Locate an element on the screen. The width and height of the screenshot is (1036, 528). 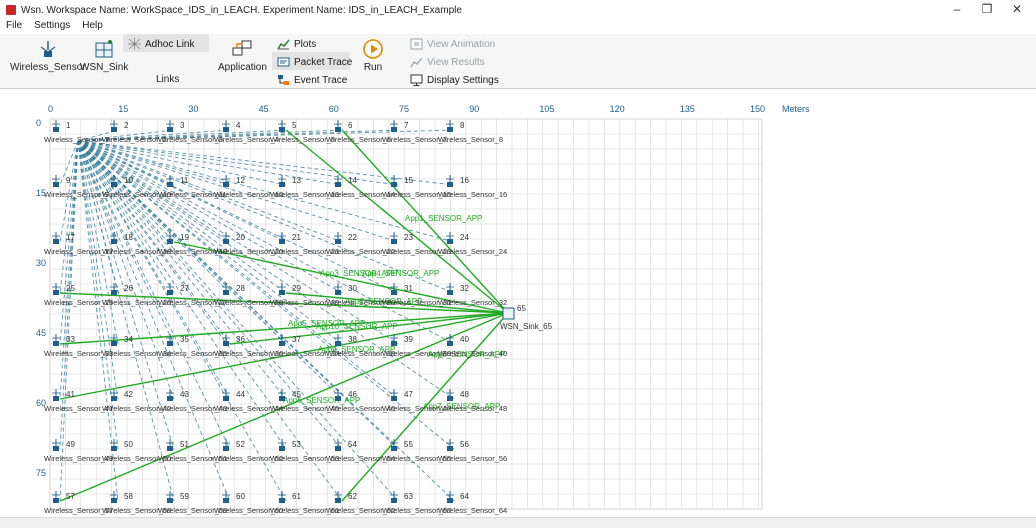
sensor-node: 1 Wireless_Sensor_1 is located at coordinates (76, 132).